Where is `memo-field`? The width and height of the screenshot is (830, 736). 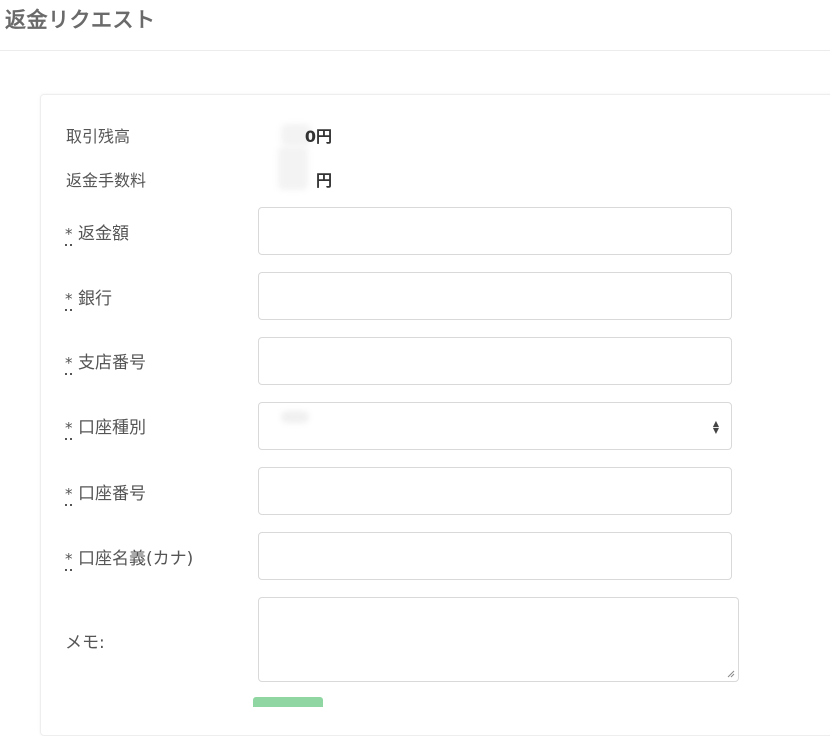
memo-field is located at coordinates (498, 639).